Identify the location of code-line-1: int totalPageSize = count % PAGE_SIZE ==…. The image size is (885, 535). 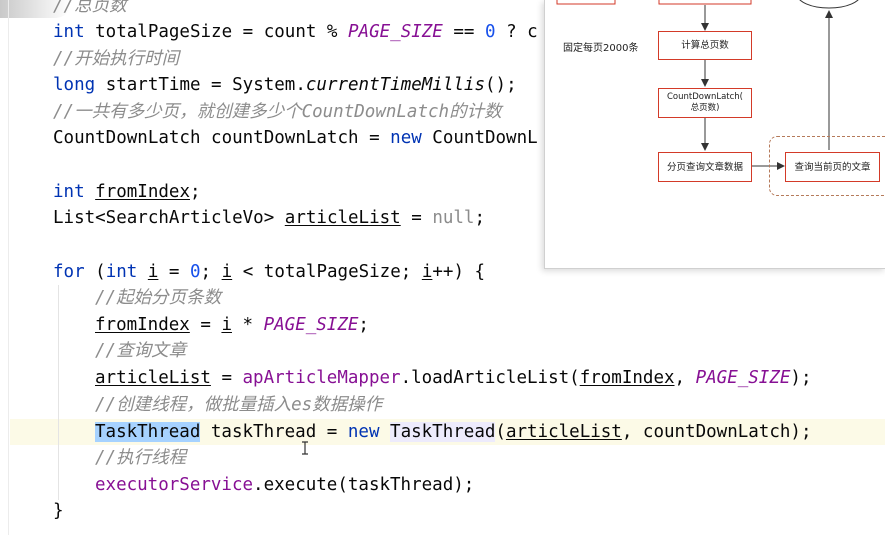
(295, 32).